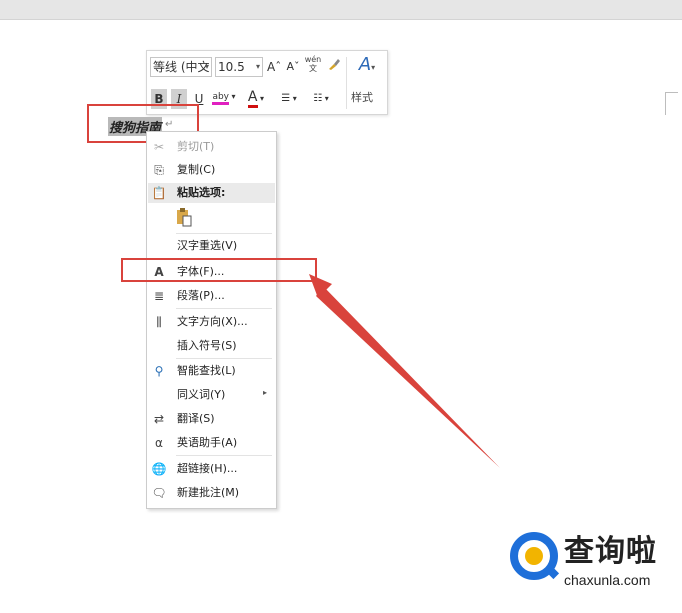 This screenshot has height=613, width=682. What do you see at coordinates (404, 371) in the screenshot?
I see `annotation-arrow` at bounding box center [404, 371].